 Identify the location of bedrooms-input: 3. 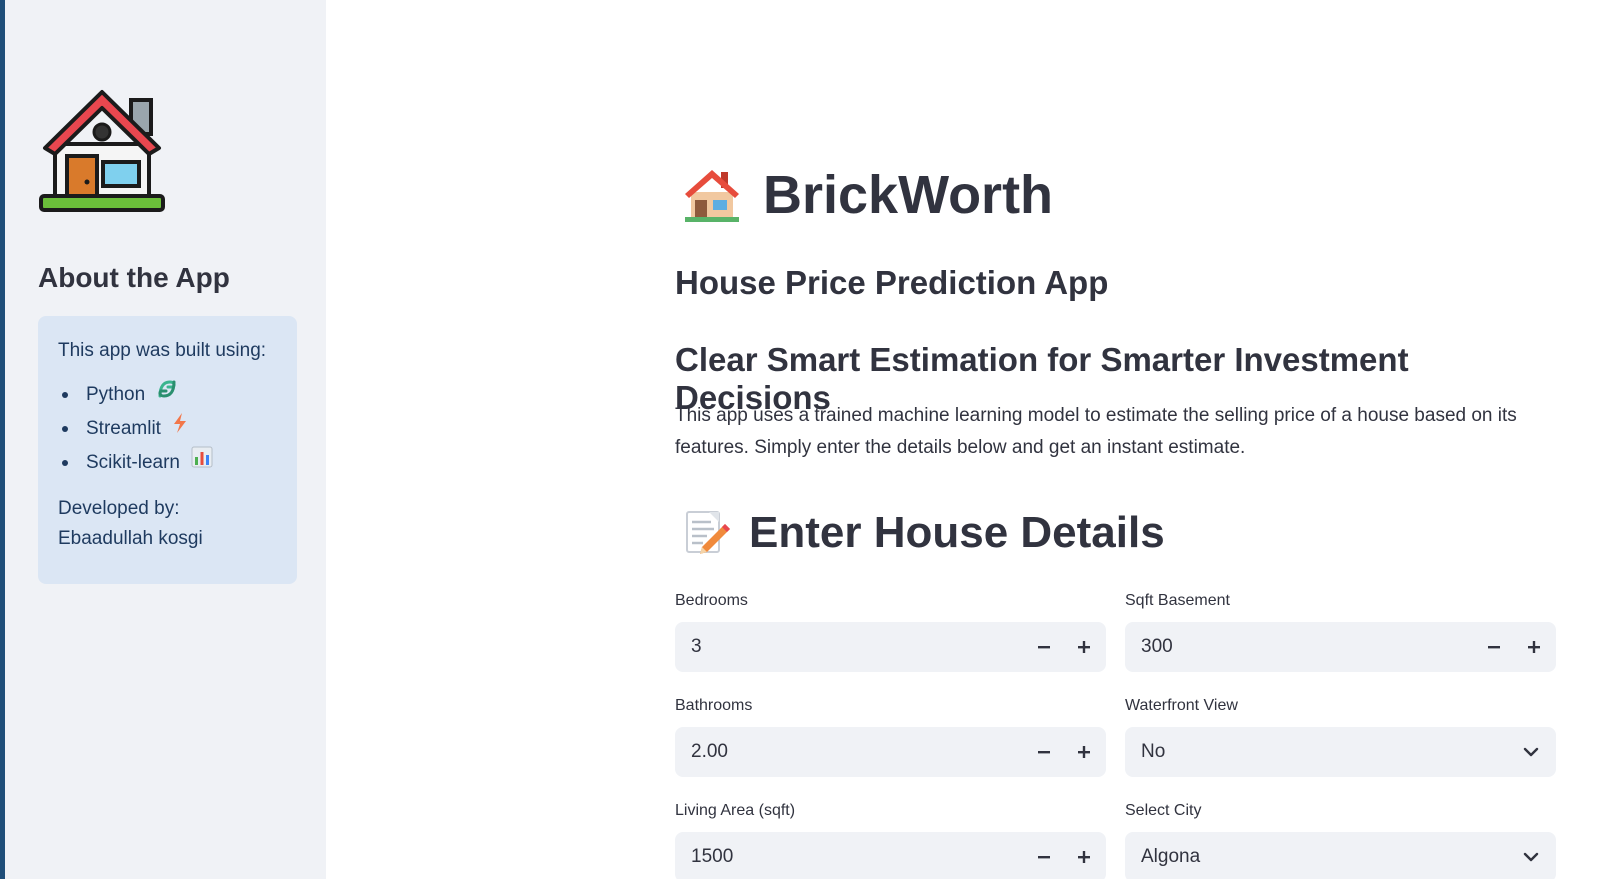
(890, 647).